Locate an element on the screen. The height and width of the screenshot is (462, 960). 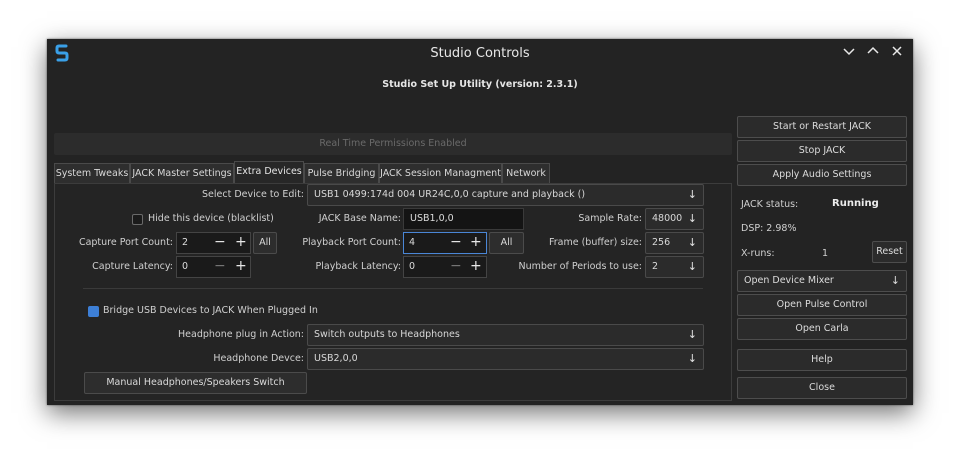
dsp-load: DSP: 2.98% is located at coordinates (769, 228).